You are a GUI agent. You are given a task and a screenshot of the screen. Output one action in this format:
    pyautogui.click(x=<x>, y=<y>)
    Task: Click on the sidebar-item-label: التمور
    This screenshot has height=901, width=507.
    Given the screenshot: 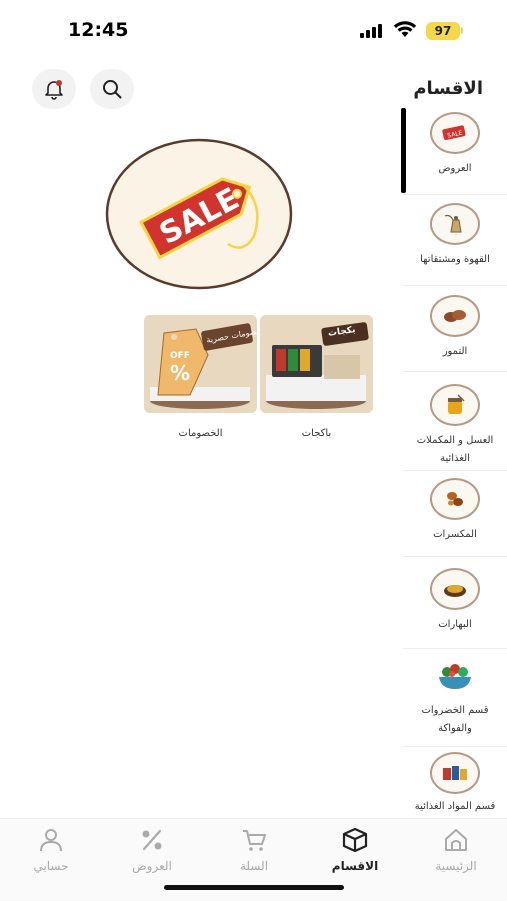 What is the action you would take?
    pyautogui.click(x=455, y=351)
    